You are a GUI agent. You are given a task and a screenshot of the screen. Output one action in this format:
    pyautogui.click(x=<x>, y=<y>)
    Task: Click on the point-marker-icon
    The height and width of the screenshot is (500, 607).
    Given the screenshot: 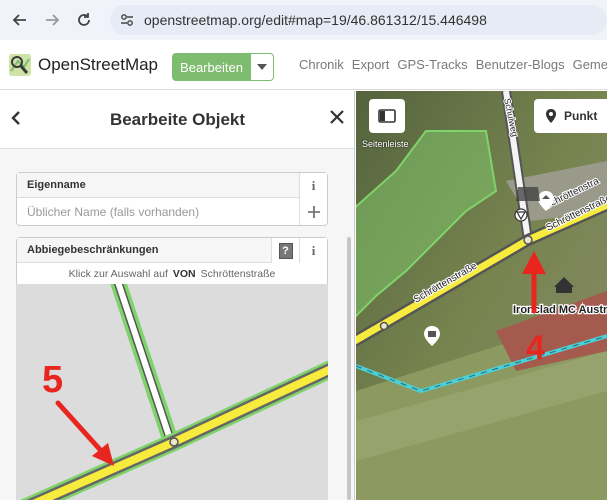 What is the action you would take?
    pyautogui.click(x=551, y=116)
    